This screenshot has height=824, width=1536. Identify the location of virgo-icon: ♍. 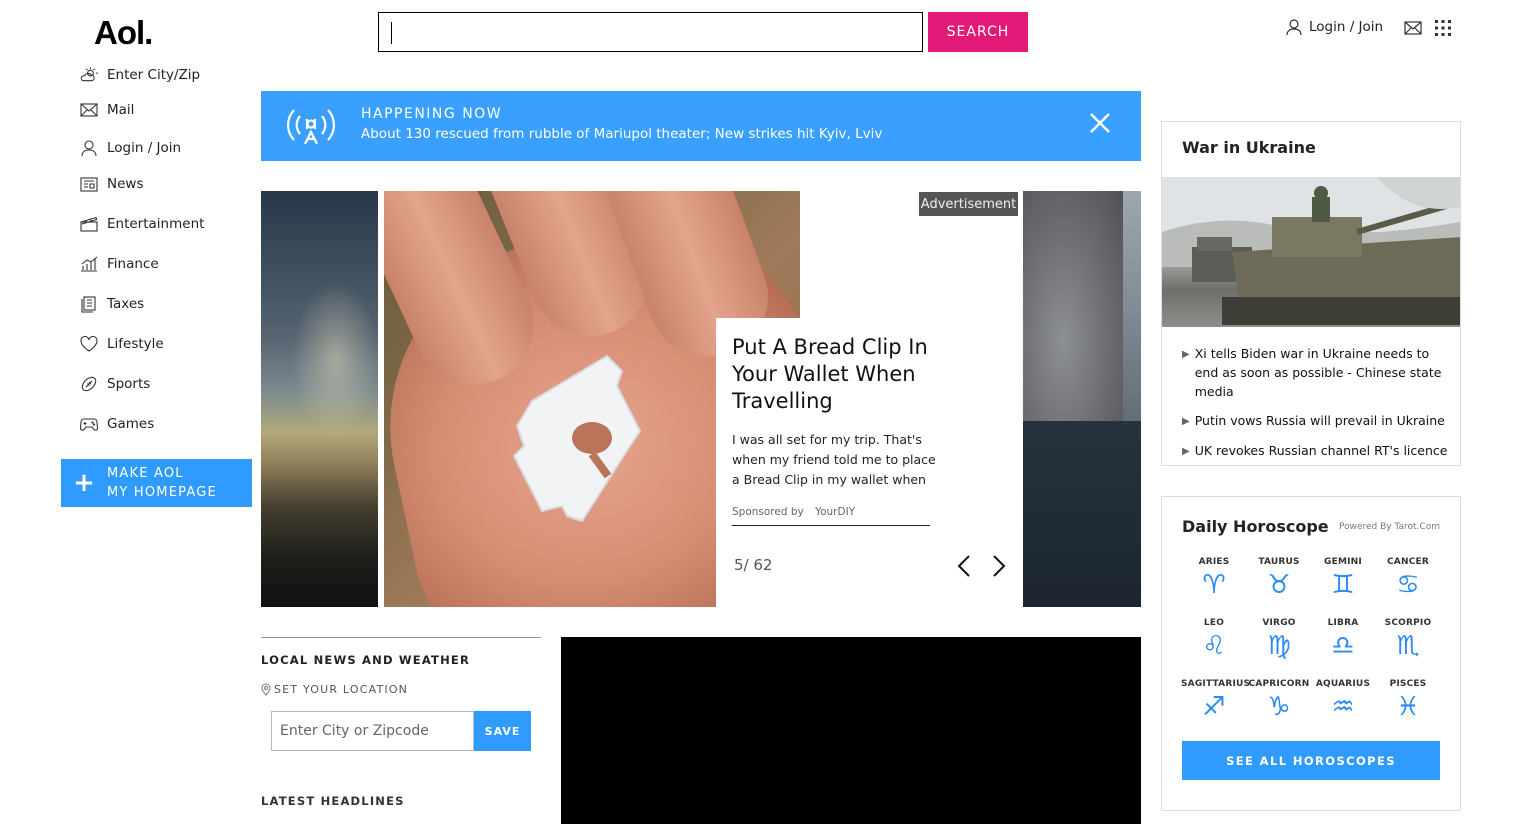
(1279, 646).